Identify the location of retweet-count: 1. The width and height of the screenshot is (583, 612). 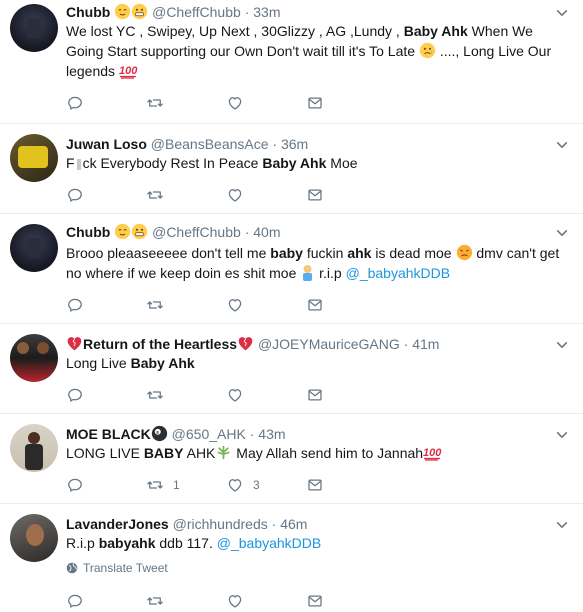
(176, 485).